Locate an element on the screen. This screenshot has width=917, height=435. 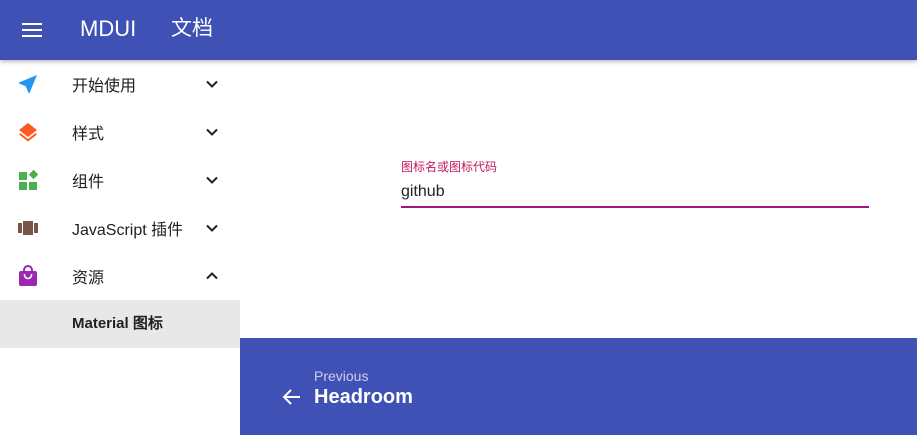
menu-icon is located at coordinates (32, 30).